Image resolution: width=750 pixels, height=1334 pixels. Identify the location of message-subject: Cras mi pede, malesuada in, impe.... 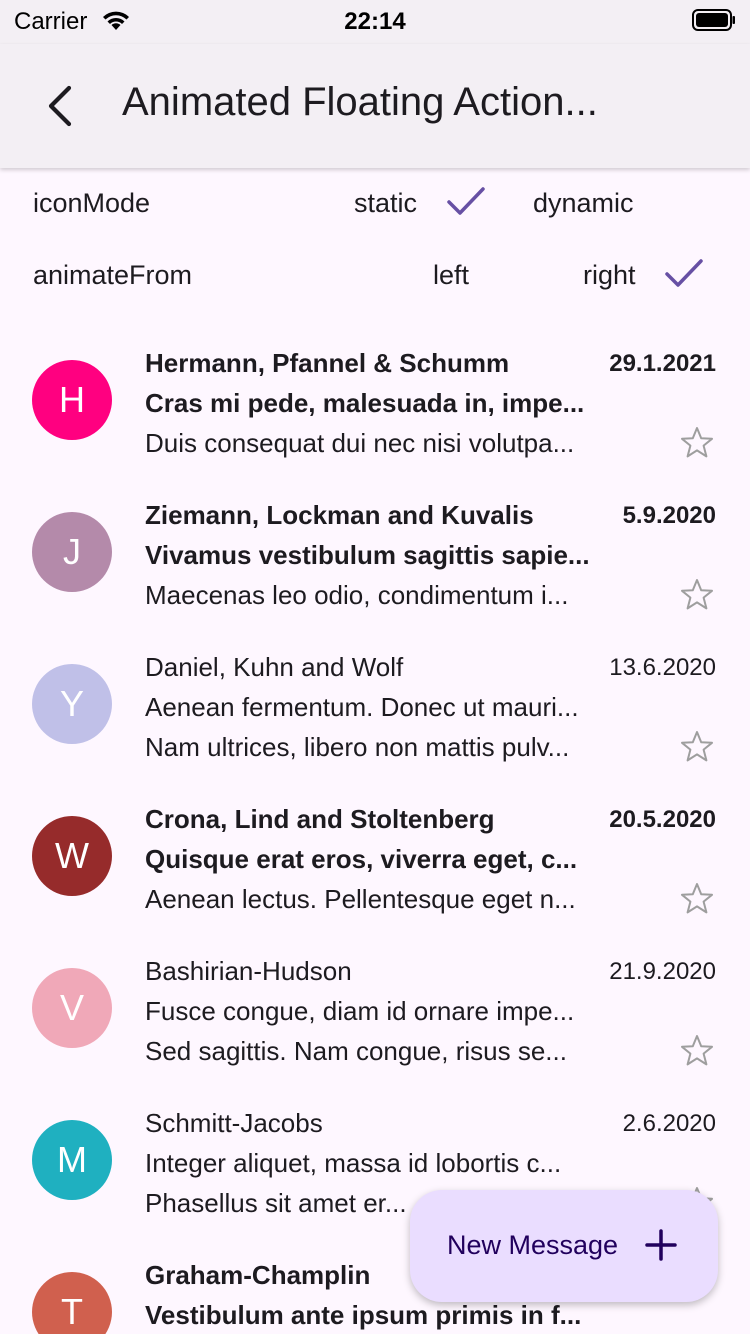
(365, 403).